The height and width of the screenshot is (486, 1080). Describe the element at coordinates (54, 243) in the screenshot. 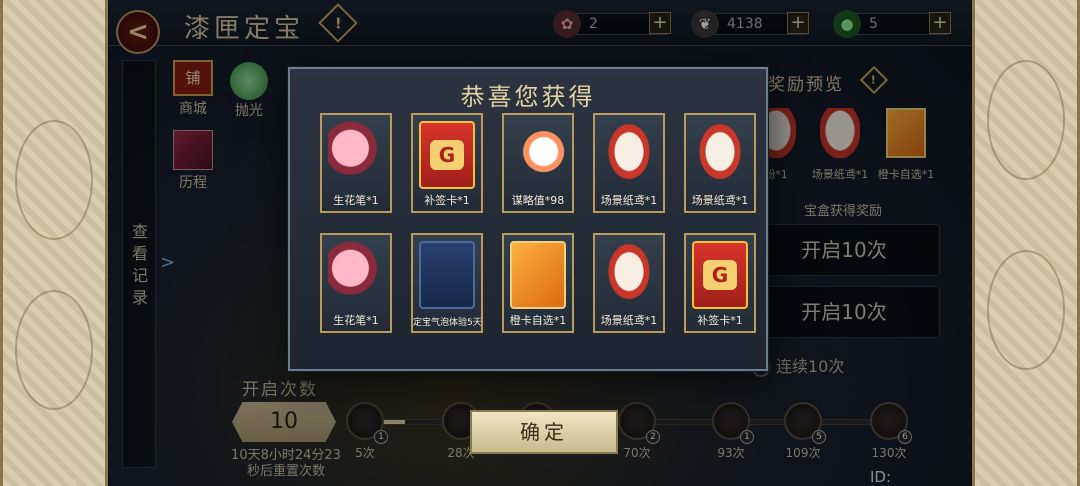

I see `left-decor-panel` at that location.